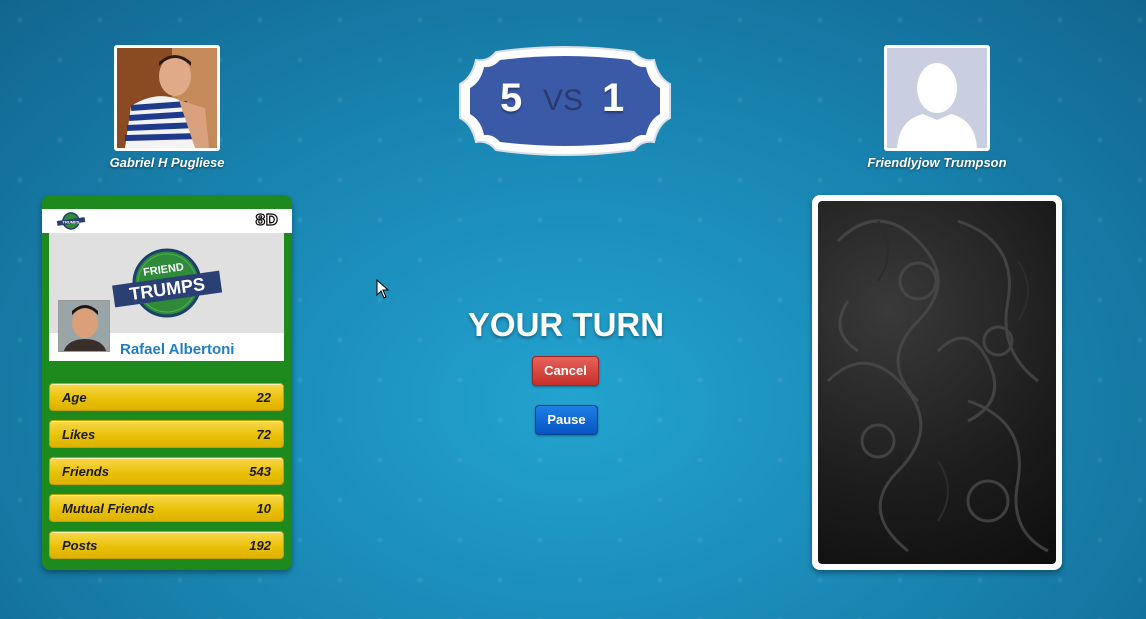 This screenshot has width=1146, height=619. I want to click on score-badge: 5 VS 1, so click(565, 102).